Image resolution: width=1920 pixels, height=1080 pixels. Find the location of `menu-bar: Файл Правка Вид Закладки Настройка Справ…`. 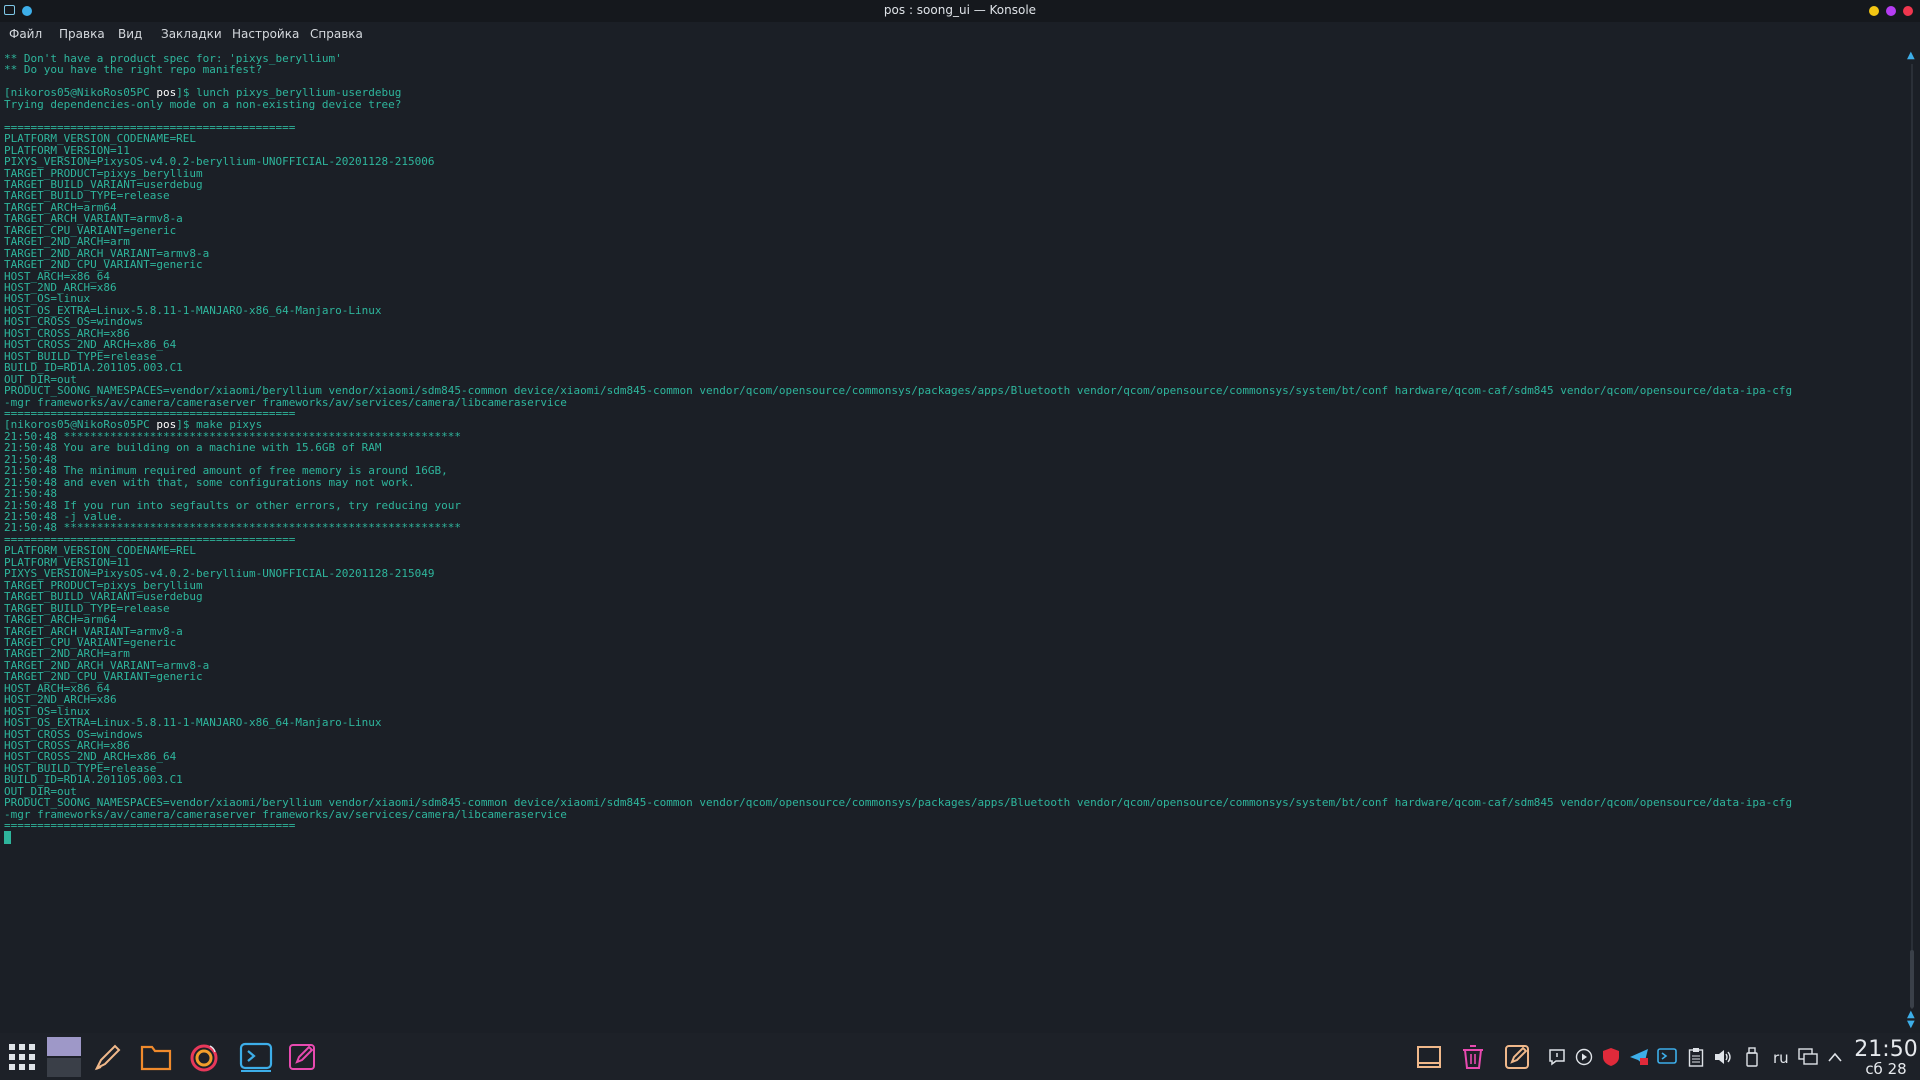

menu-bar: Файл Правка Вид Закладки Настройка Справ… is located at coordinates (960, 35).